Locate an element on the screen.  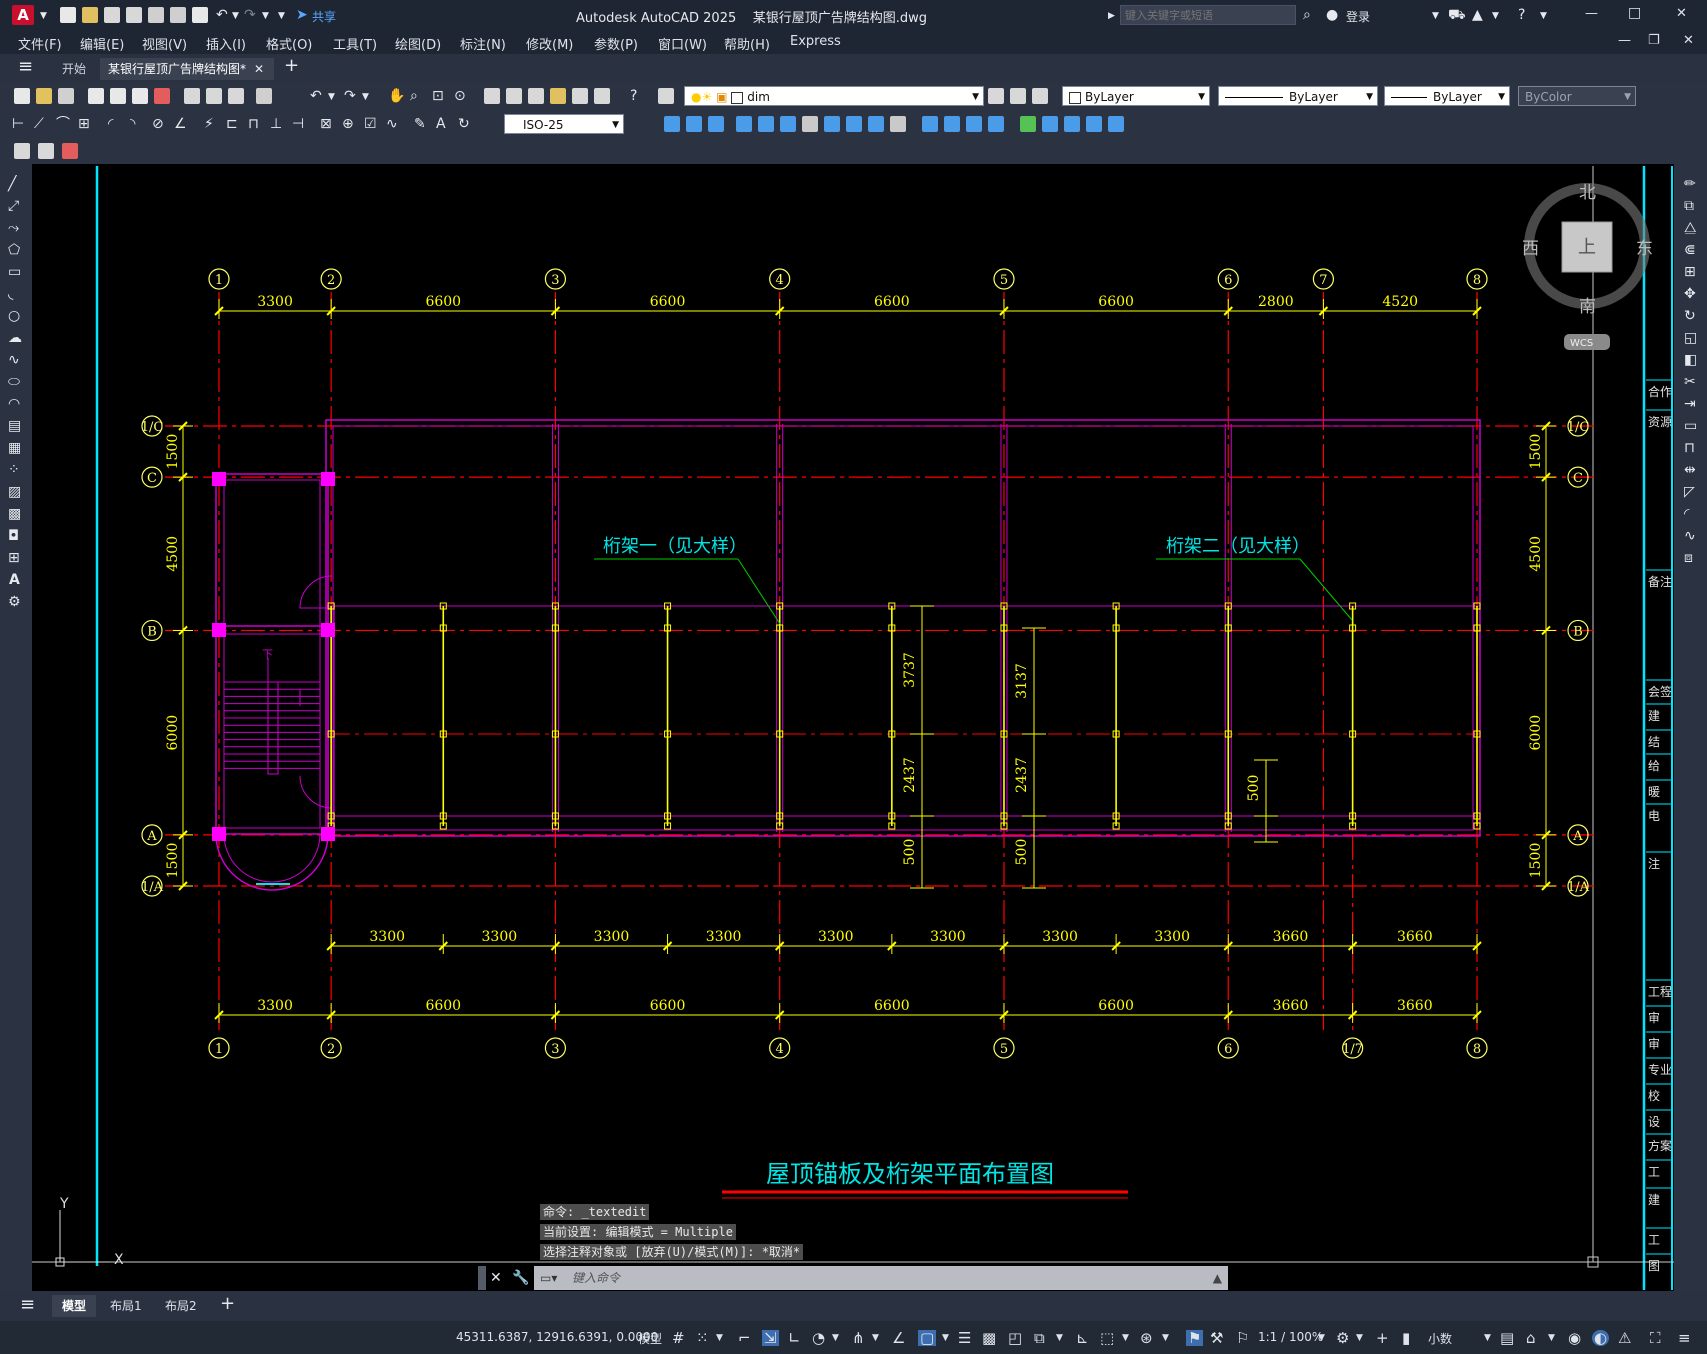
plotstyle-dropdown: ByColor ▼ is located at coordinates (1577, 96).